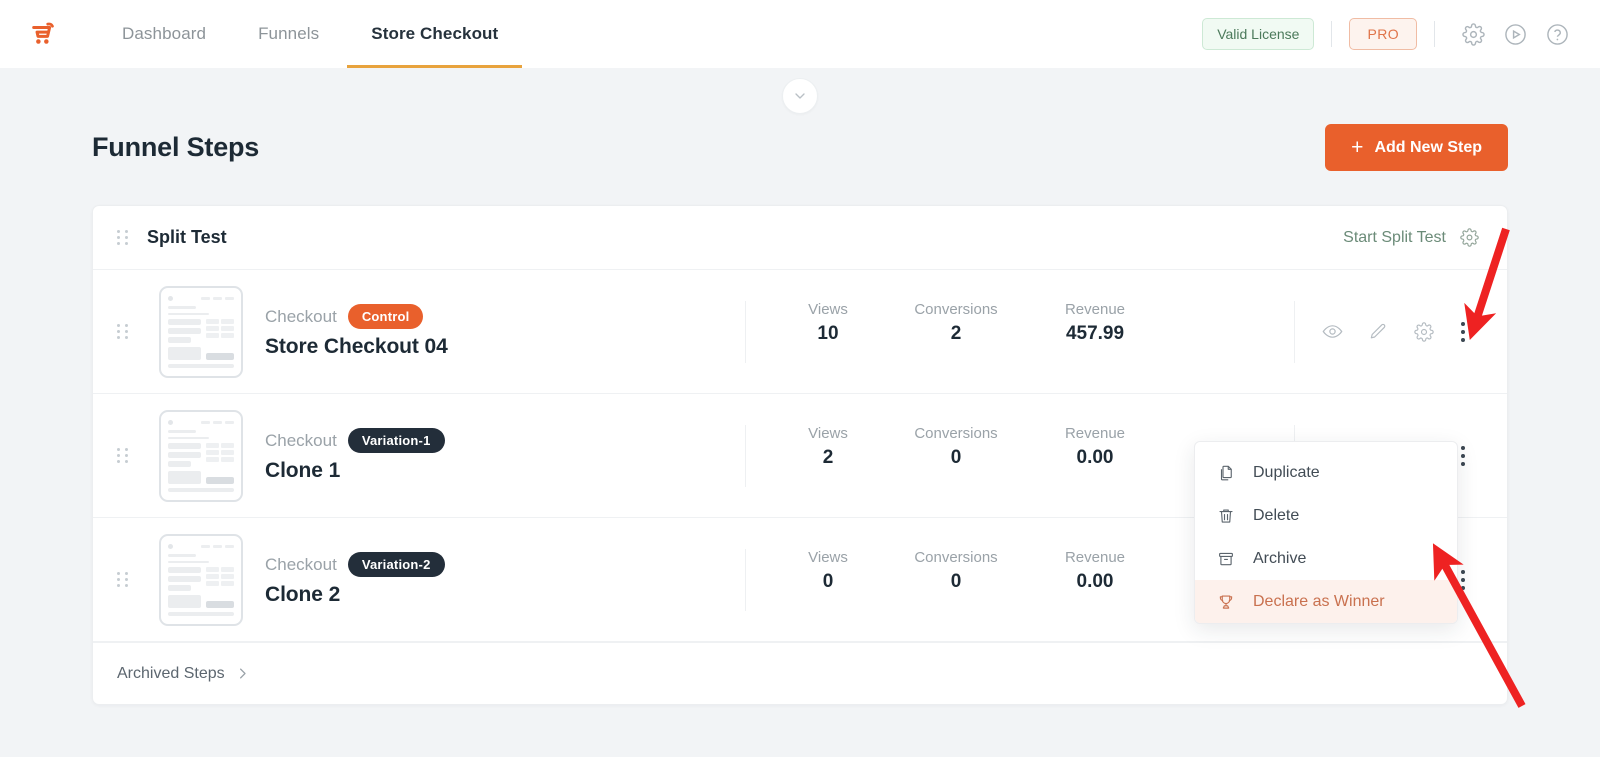 The image size is (1600, 757). What do you see at coordinates (1332, 332) in the screenshot?
I see `eye-icon` at bounding box center [1332, 332].